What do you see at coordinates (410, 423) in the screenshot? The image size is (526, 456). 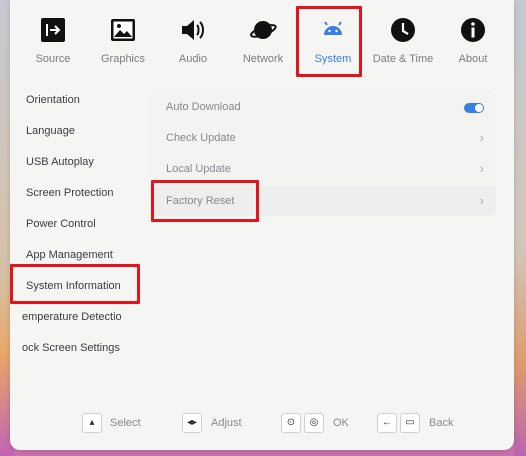 I see `back-remote-icon: ▭` at bounding box center [410, 423].